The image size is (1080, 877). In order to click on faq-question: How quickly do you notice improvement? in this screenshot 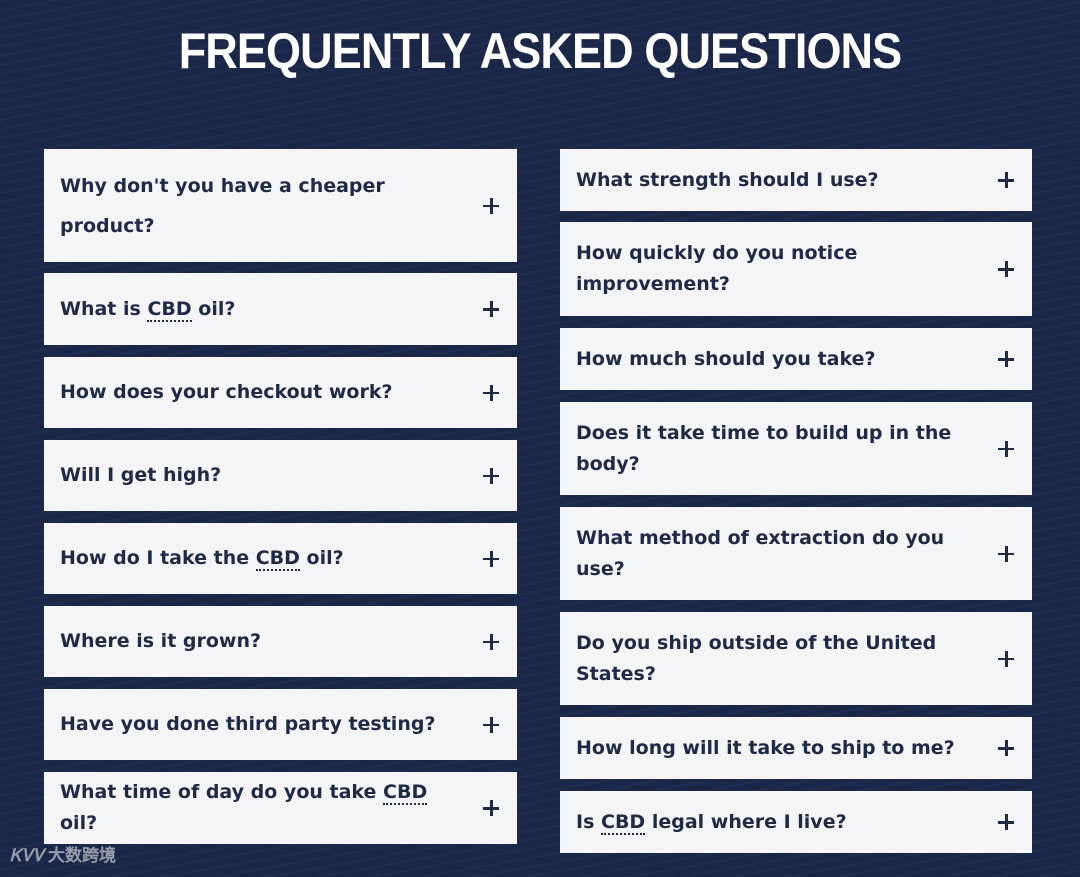, I will do `click(717, 268)`.